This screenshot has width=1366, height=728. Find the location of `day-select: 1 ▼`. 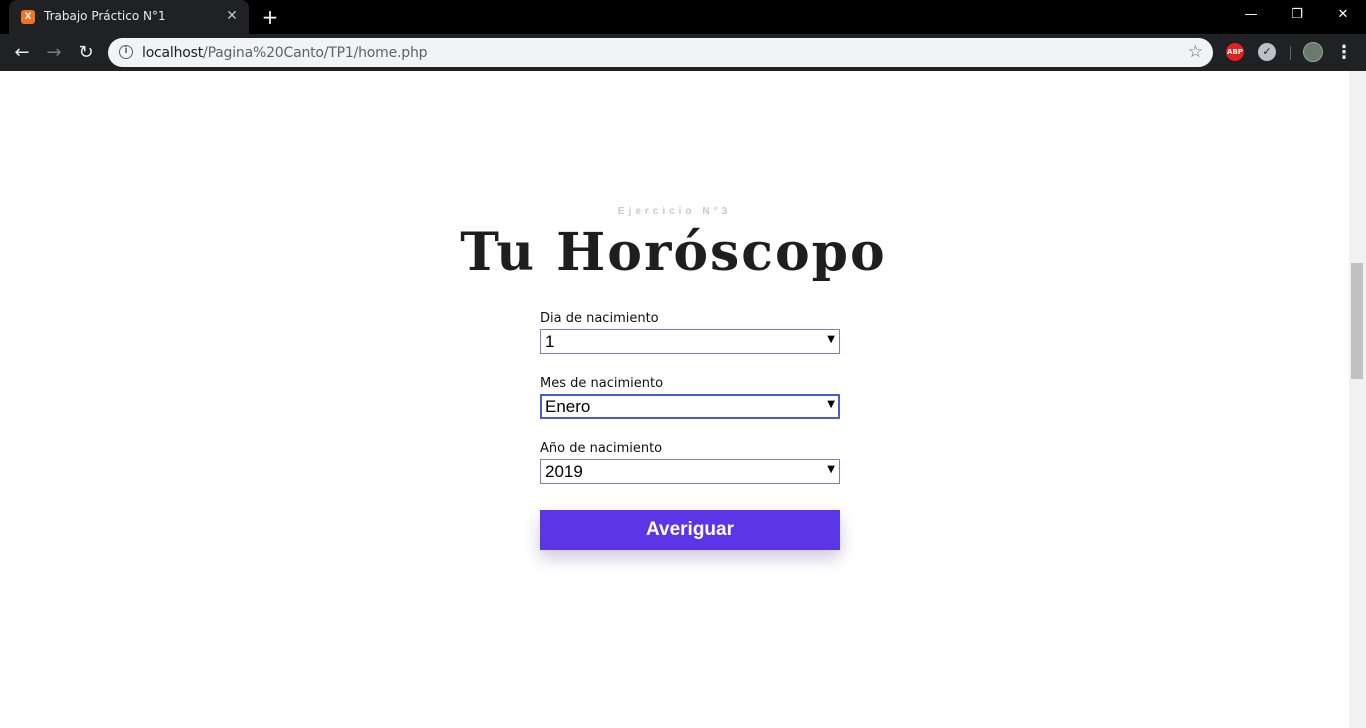

day-select: 1 ▼ is located at coordinates (690, 341).